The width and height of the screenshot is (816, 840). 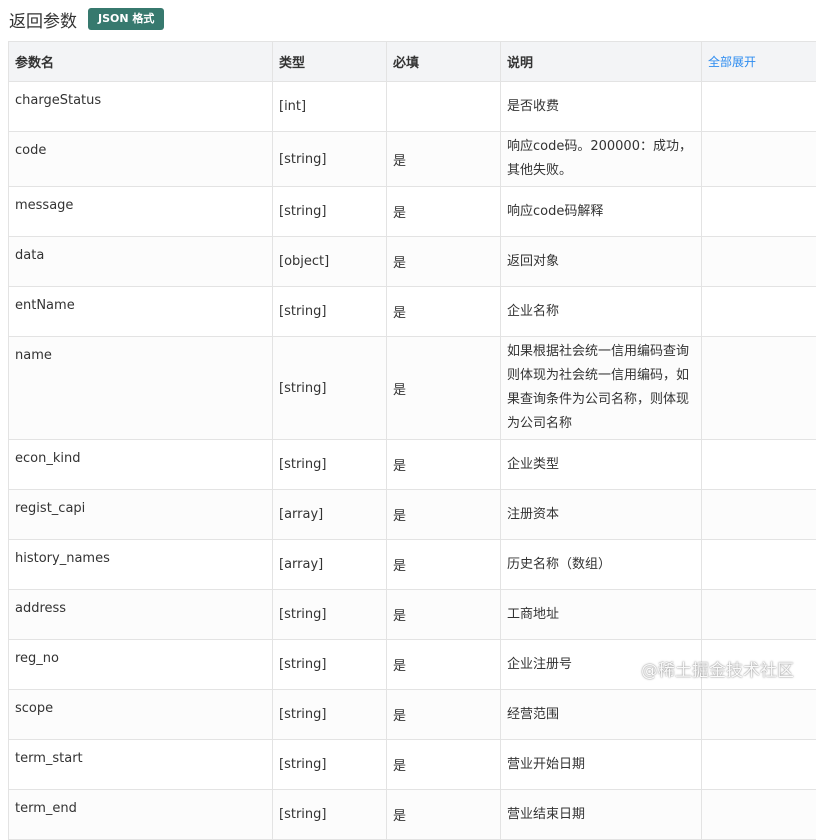 I want to click on param-name: reg_no, so click(x=141, y=665).